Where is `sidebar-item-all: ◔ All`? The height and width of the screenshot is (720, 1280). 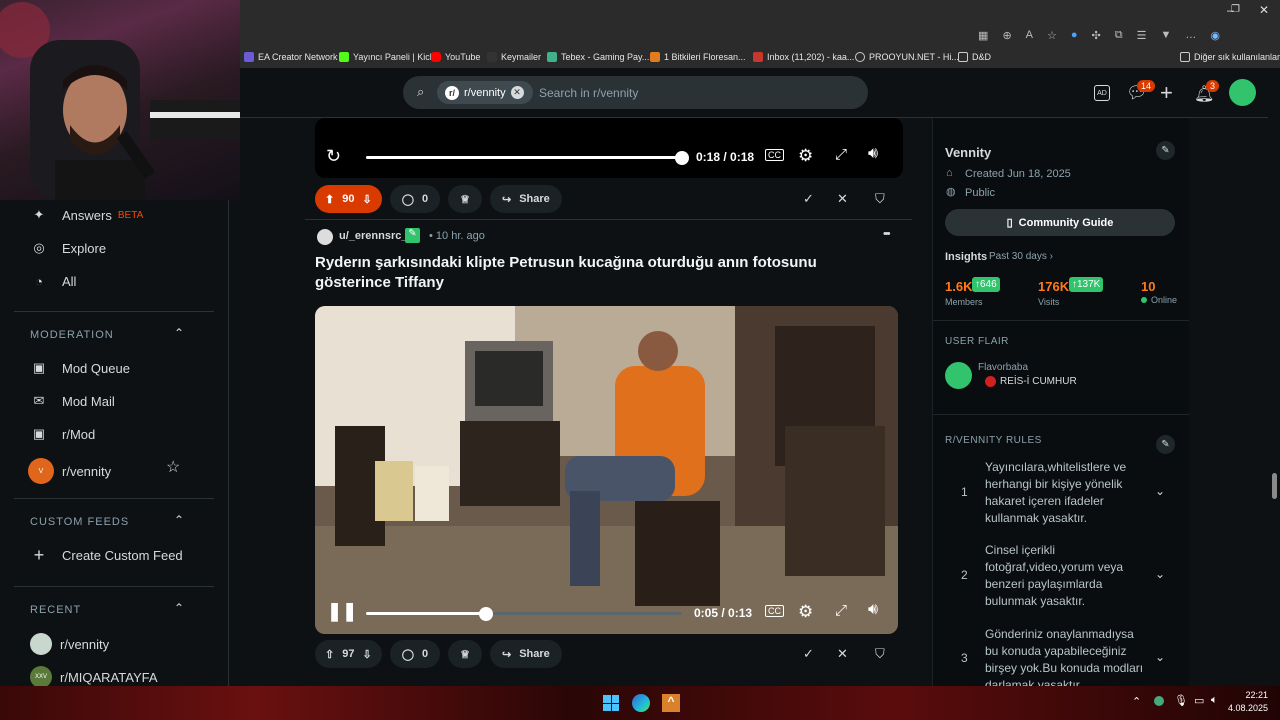 sidebar-item-all: ◔ All is located at coordinates (53, 281).